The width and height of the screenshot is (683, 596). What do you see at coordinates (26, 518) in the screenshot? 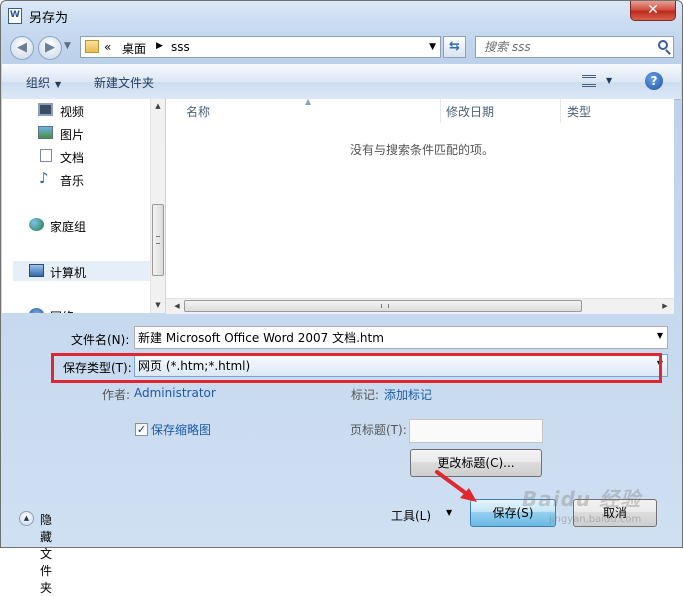
I see `chevron-up-icon: ▲` at bounding box center [26, 518].